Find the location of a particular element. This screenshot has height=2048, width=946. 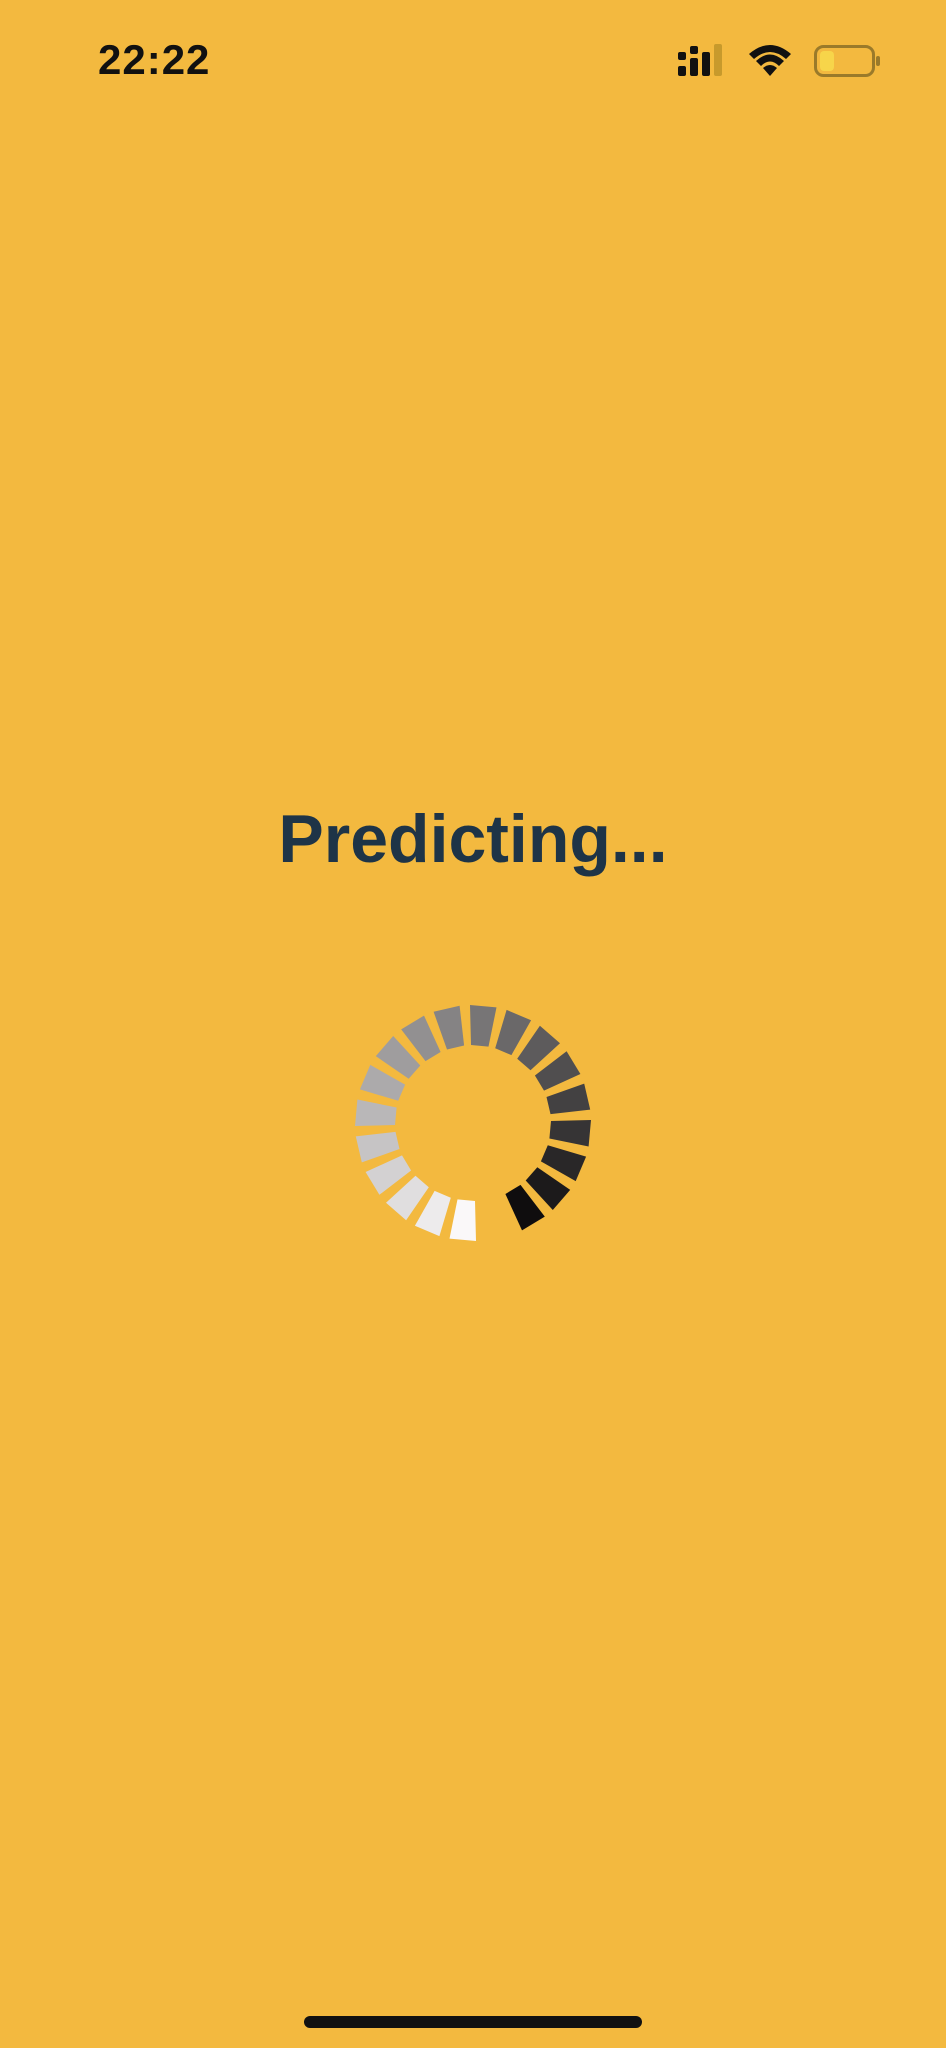

status-bar: 22:22 is located at coordinates (473, 65).